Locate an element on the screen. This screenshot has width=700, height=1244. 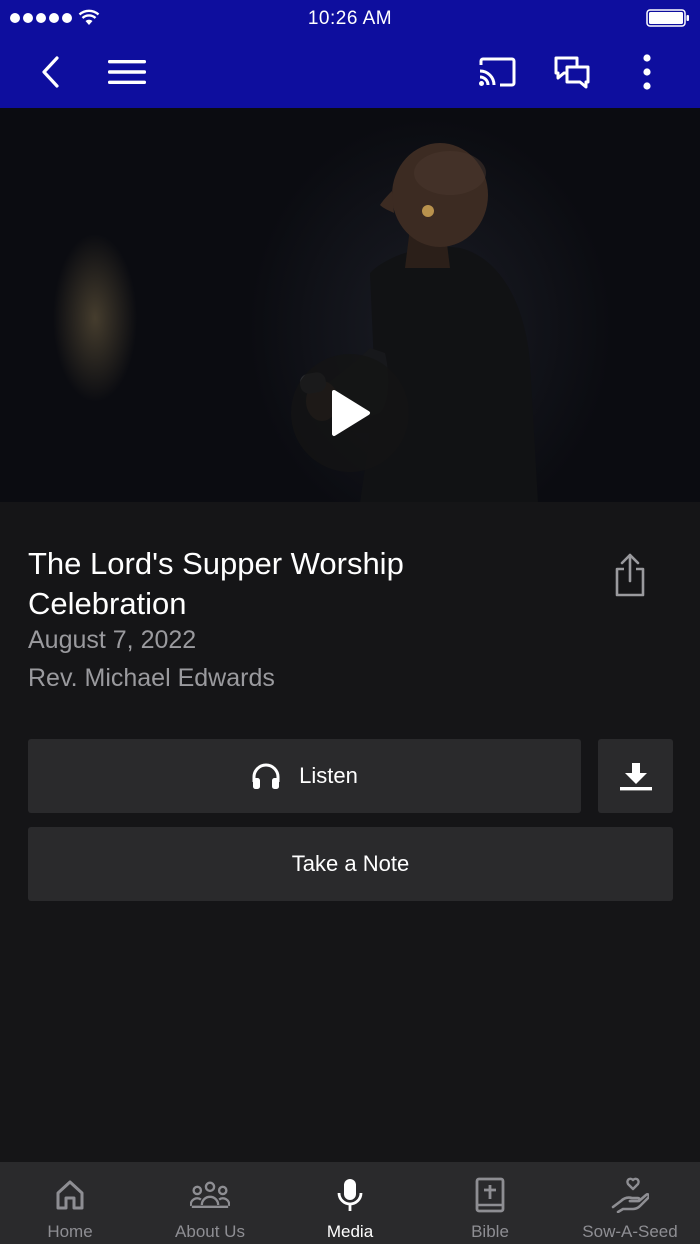
battery-icon is located at coordinates (667, 18).